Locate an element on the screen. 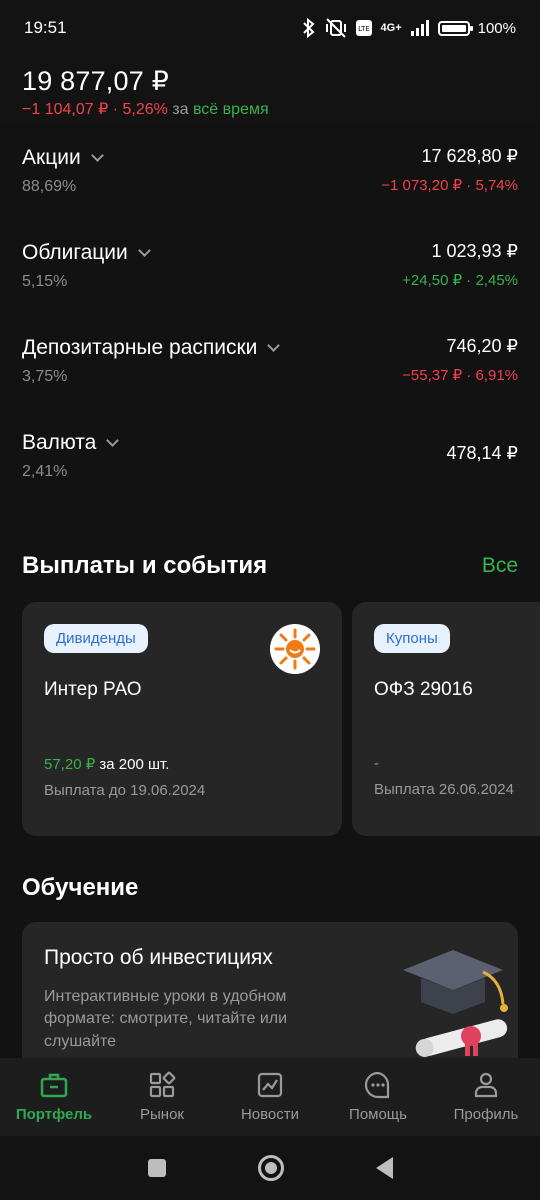  see-all-link: Все is located at coordinates (500, 566).